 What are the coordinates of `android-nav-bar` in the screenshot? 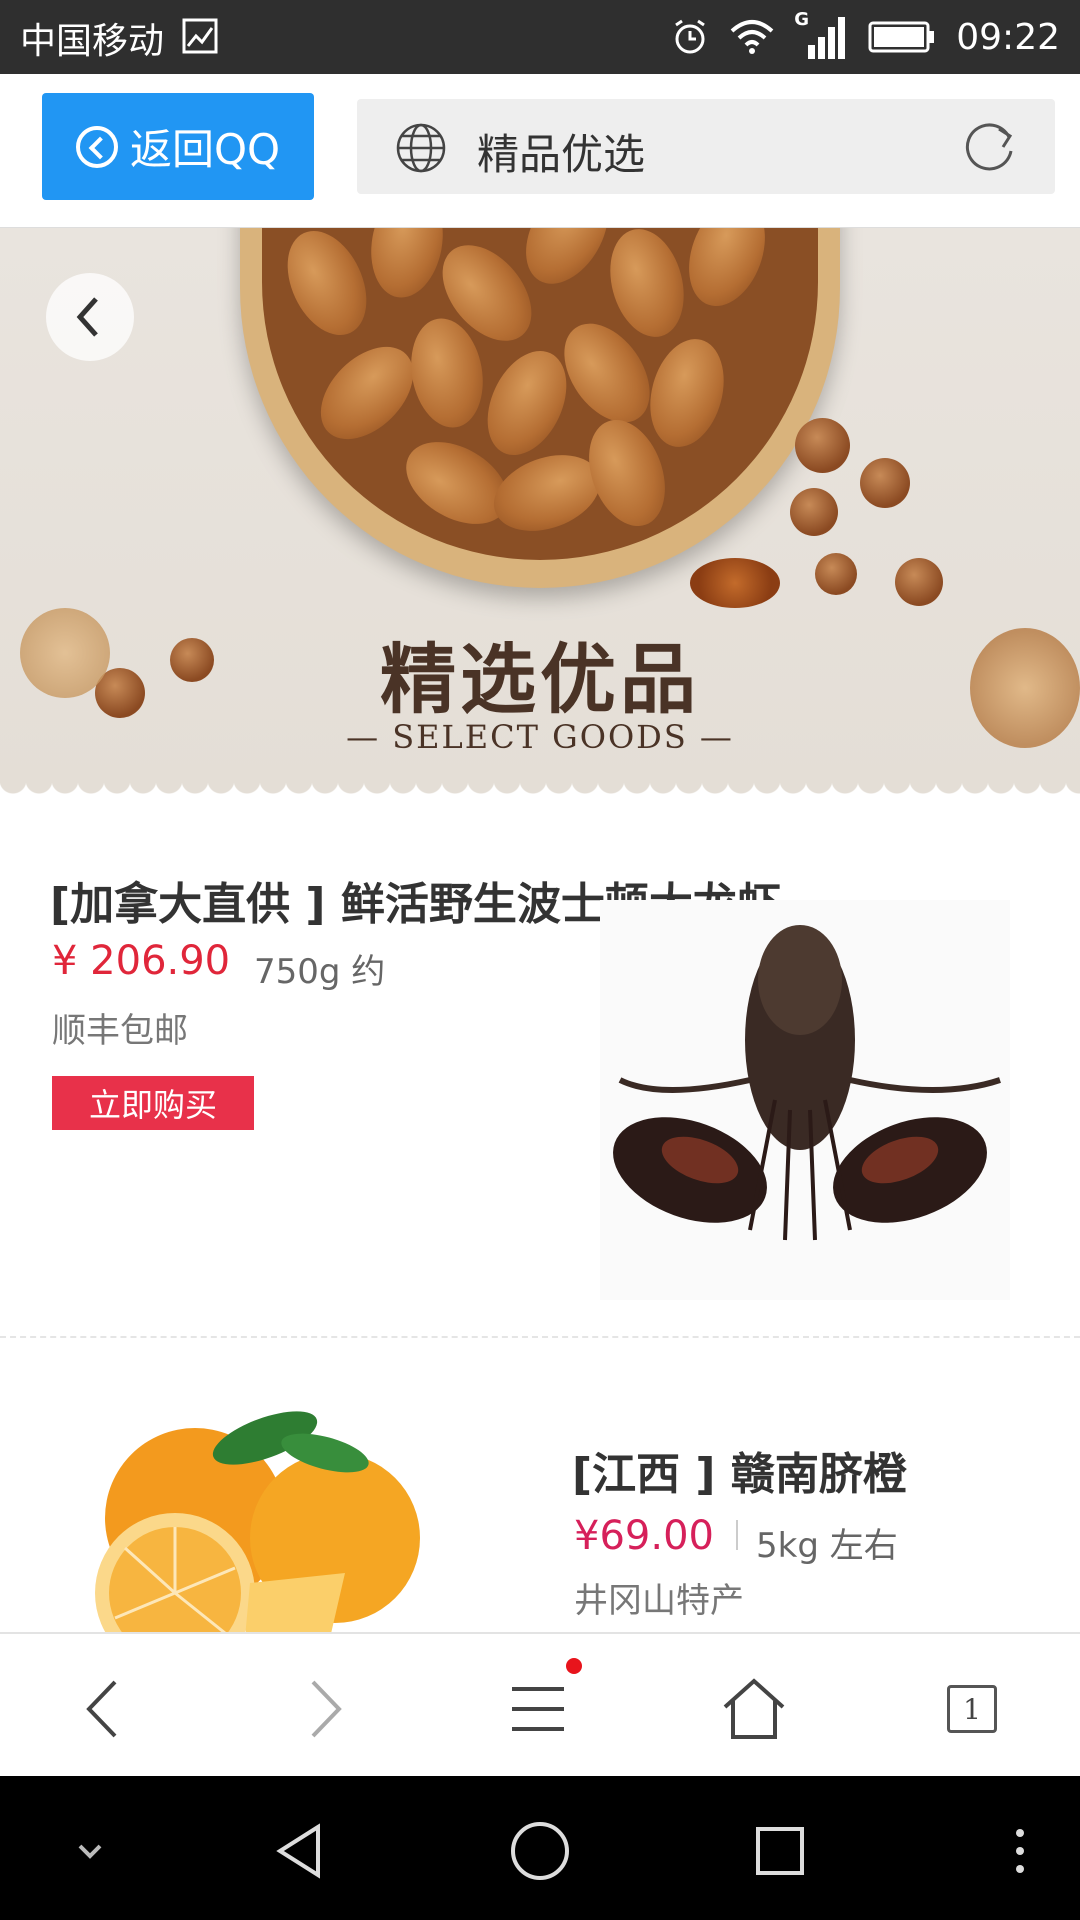 It's located at (540, 1848).